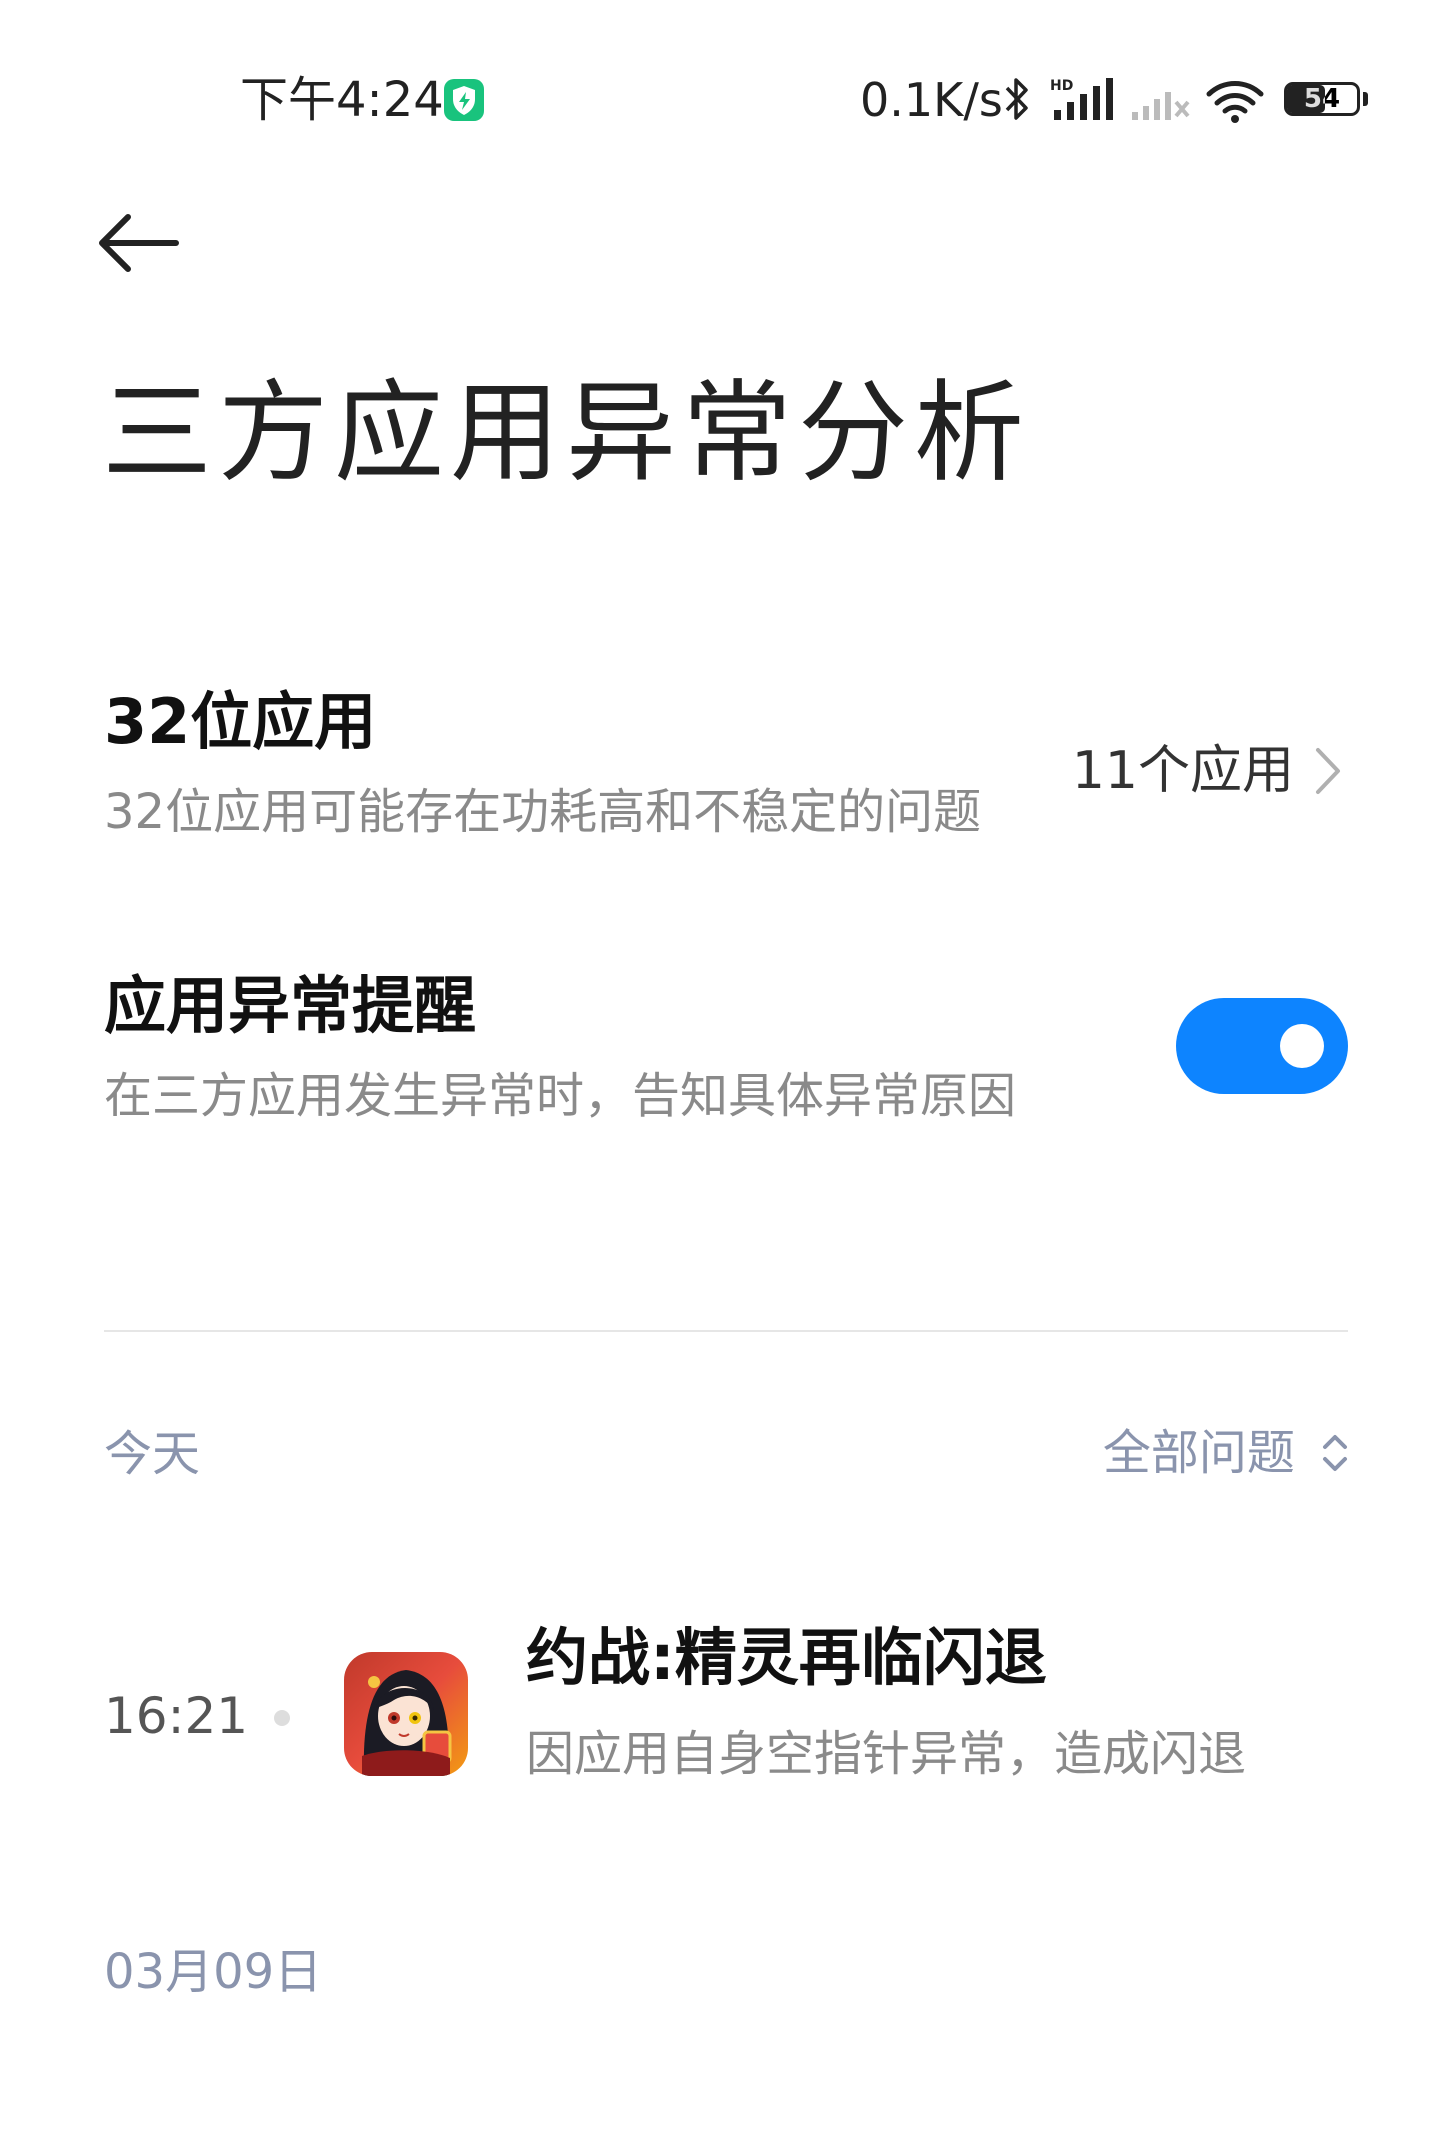 The width and height of the screenshot is (1440, 2129). I want to click on apps-32bit-count: 11个应用, so click(1182, 771).